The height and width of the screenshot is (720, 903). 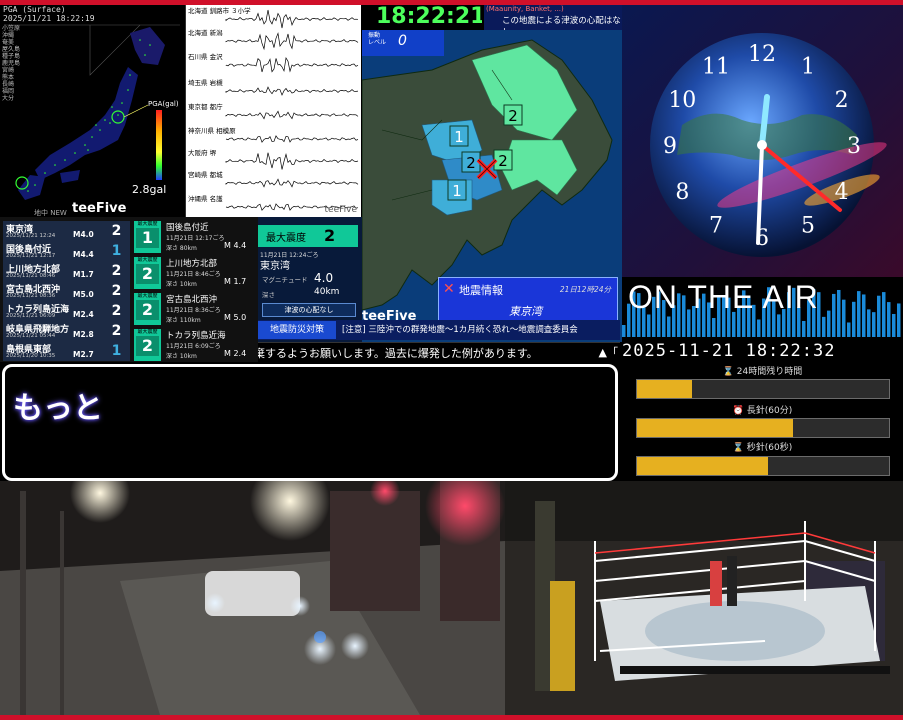 I want to click on quake-mag: M1.7, so click(x=83, y=274).